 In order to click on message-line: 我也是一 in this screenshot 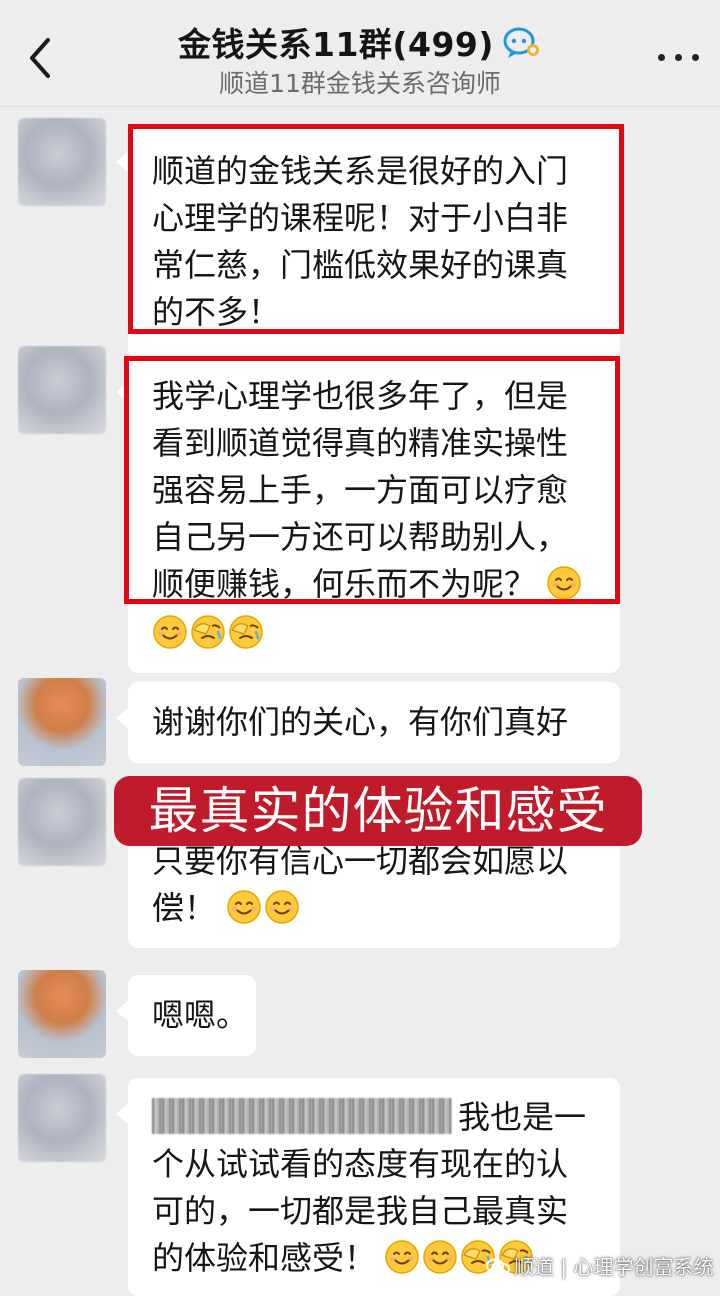, I will do `click(375, 1117)`.